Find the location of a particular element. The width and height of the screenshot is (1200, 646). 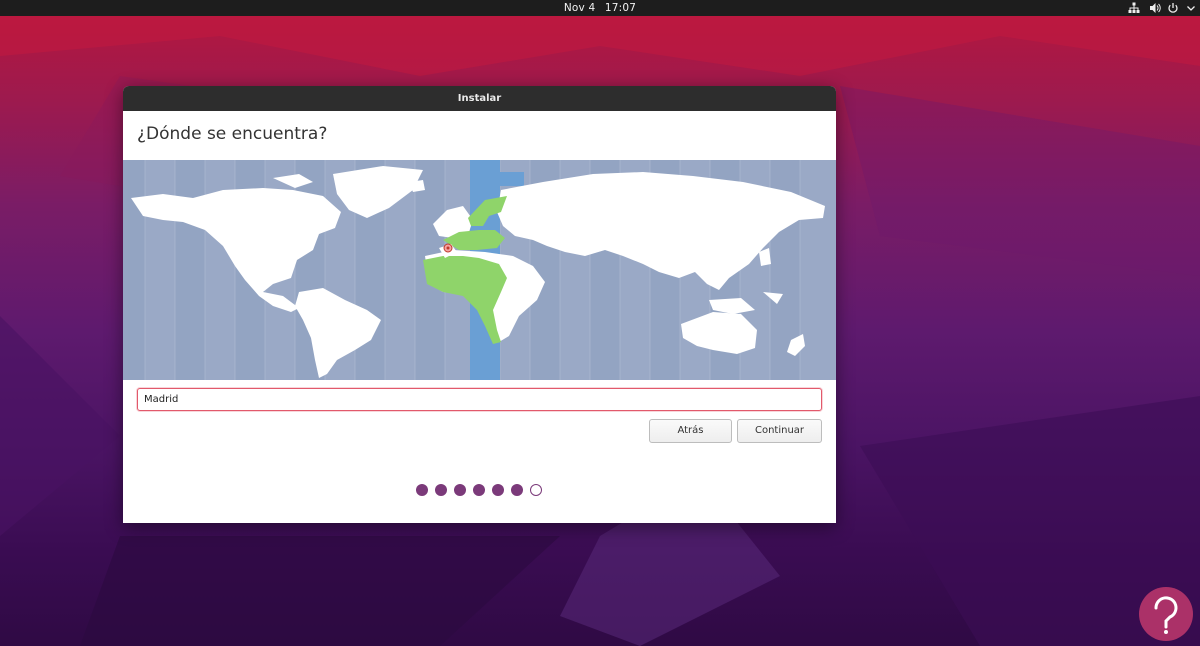

continue-button: Continuar is located at coordinates (779, 431).